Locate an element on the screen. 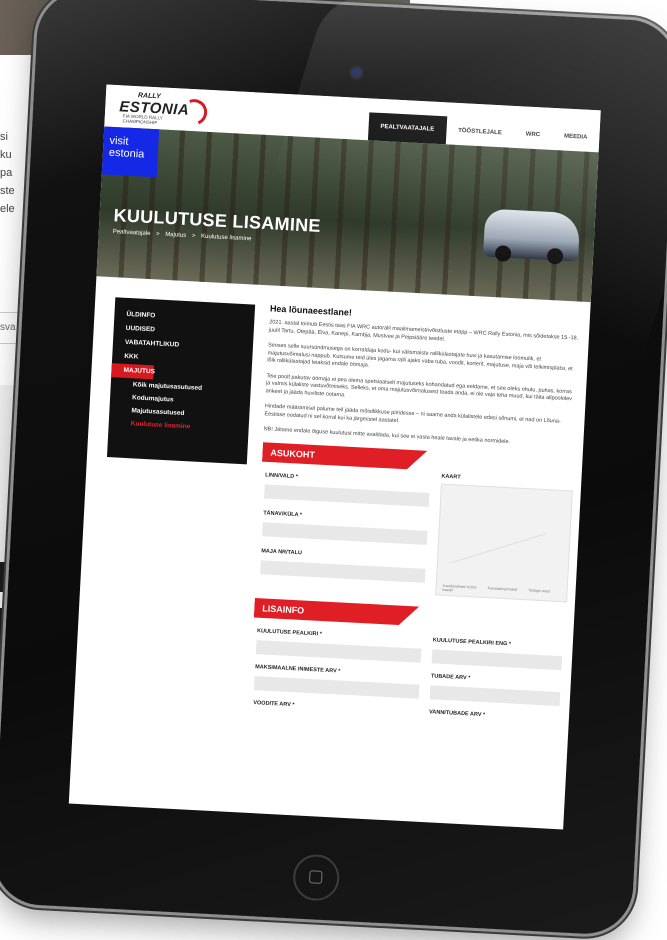 This screenshot has width=667, height=940. rally-car-image is located at coordinates (531, 235).